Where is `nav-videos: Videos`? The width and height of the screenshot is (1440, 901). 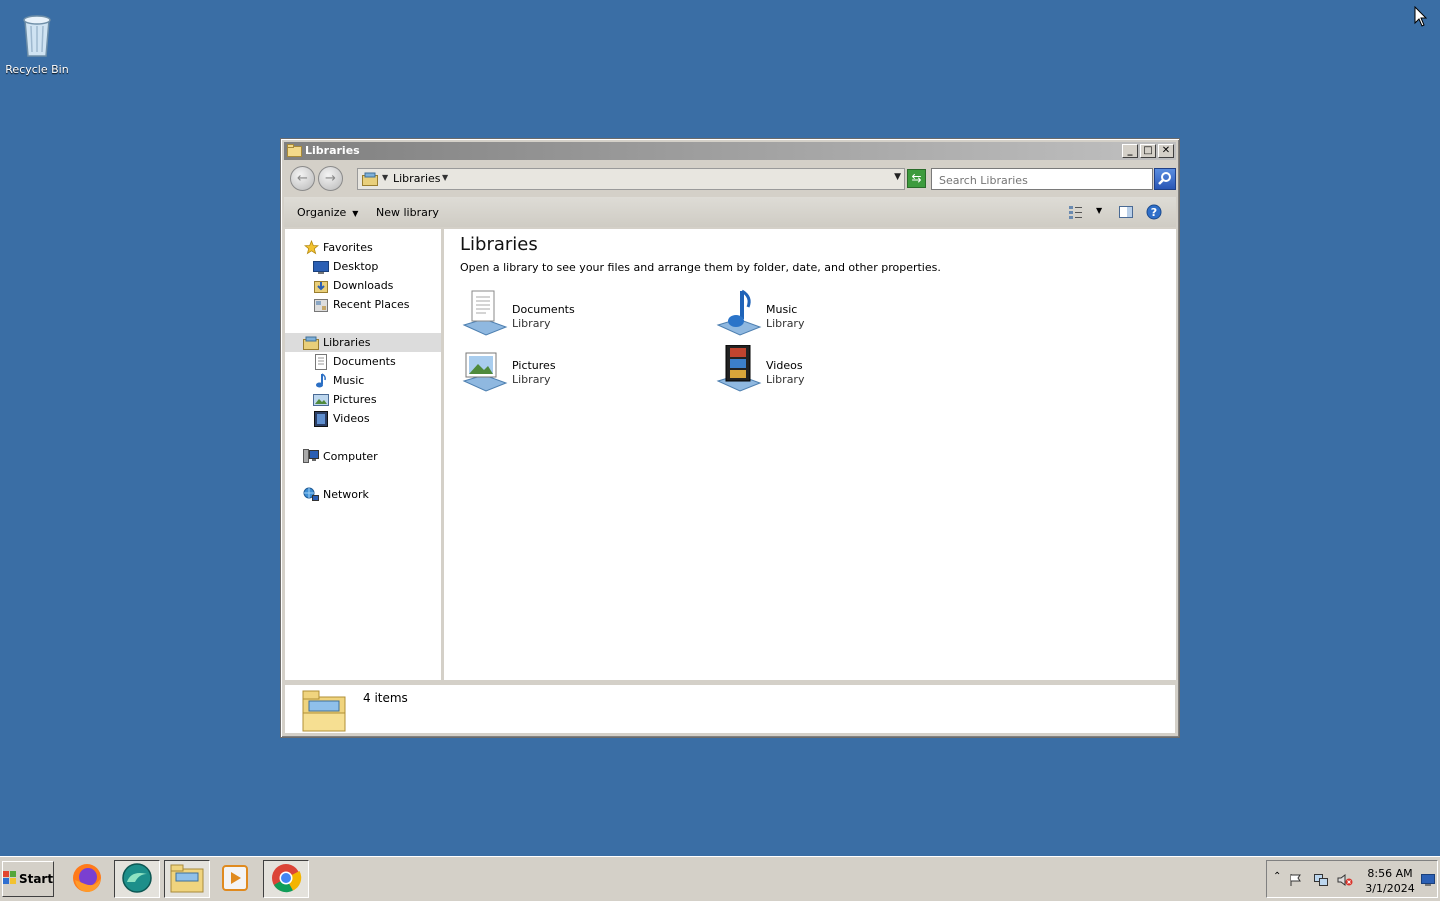 nav-videos: Videos is located at coordinates (341, 418).